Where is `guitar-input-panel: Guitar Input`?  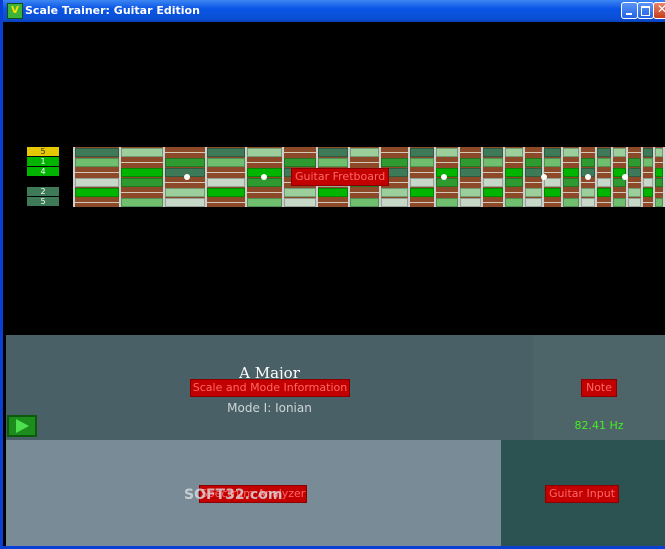
guitar-input-panel: Guitar Input is located at coordinates (583, 493).